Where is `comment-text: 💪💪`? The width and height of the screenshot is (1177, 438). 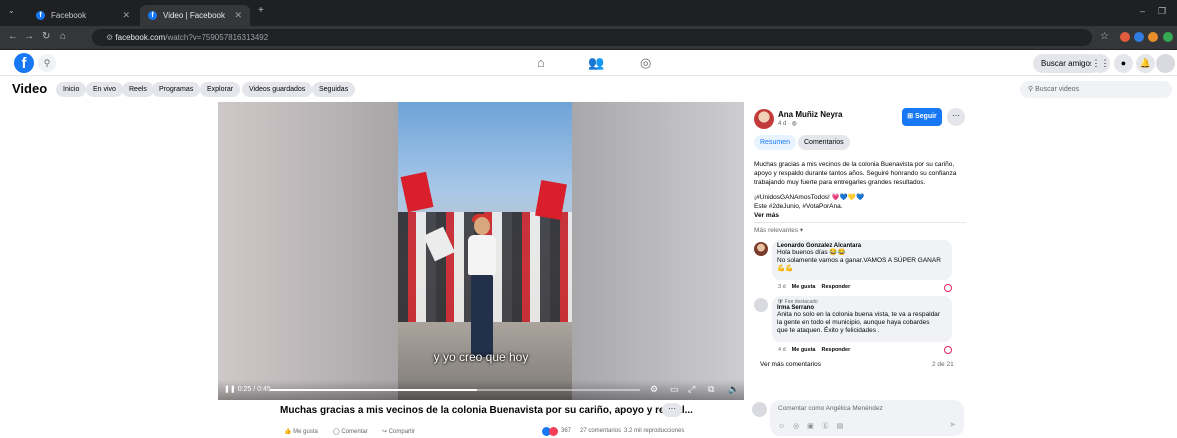
comment-text: 💪💪 is located at coordinates (785, 268).